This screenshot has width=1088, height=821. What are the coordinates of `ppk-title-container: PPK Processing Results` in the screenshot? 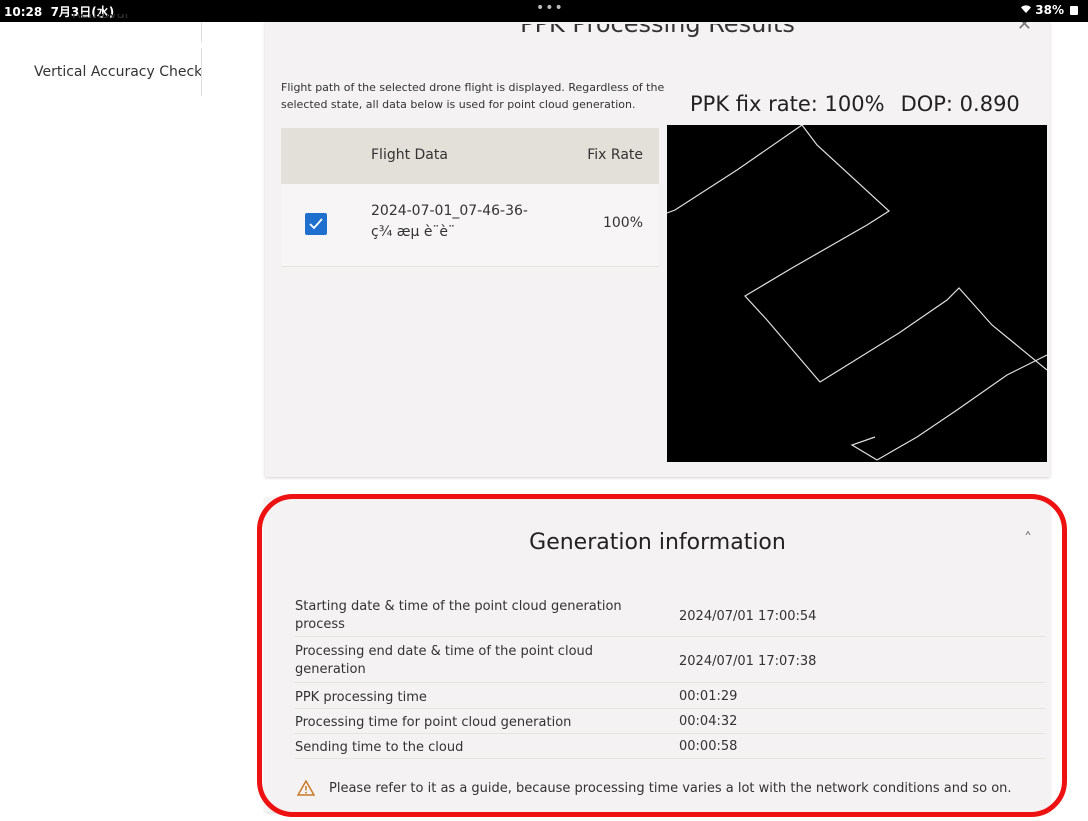 It's located at (657, 33).